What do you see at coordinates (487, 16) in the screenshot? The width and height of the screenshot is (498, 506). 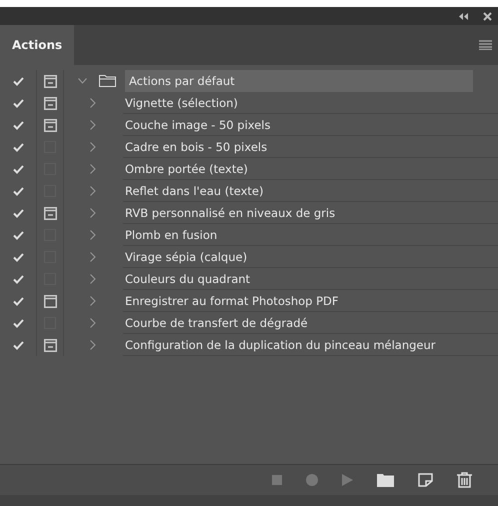 I see `close-icon` at bounding box center [487, 16].